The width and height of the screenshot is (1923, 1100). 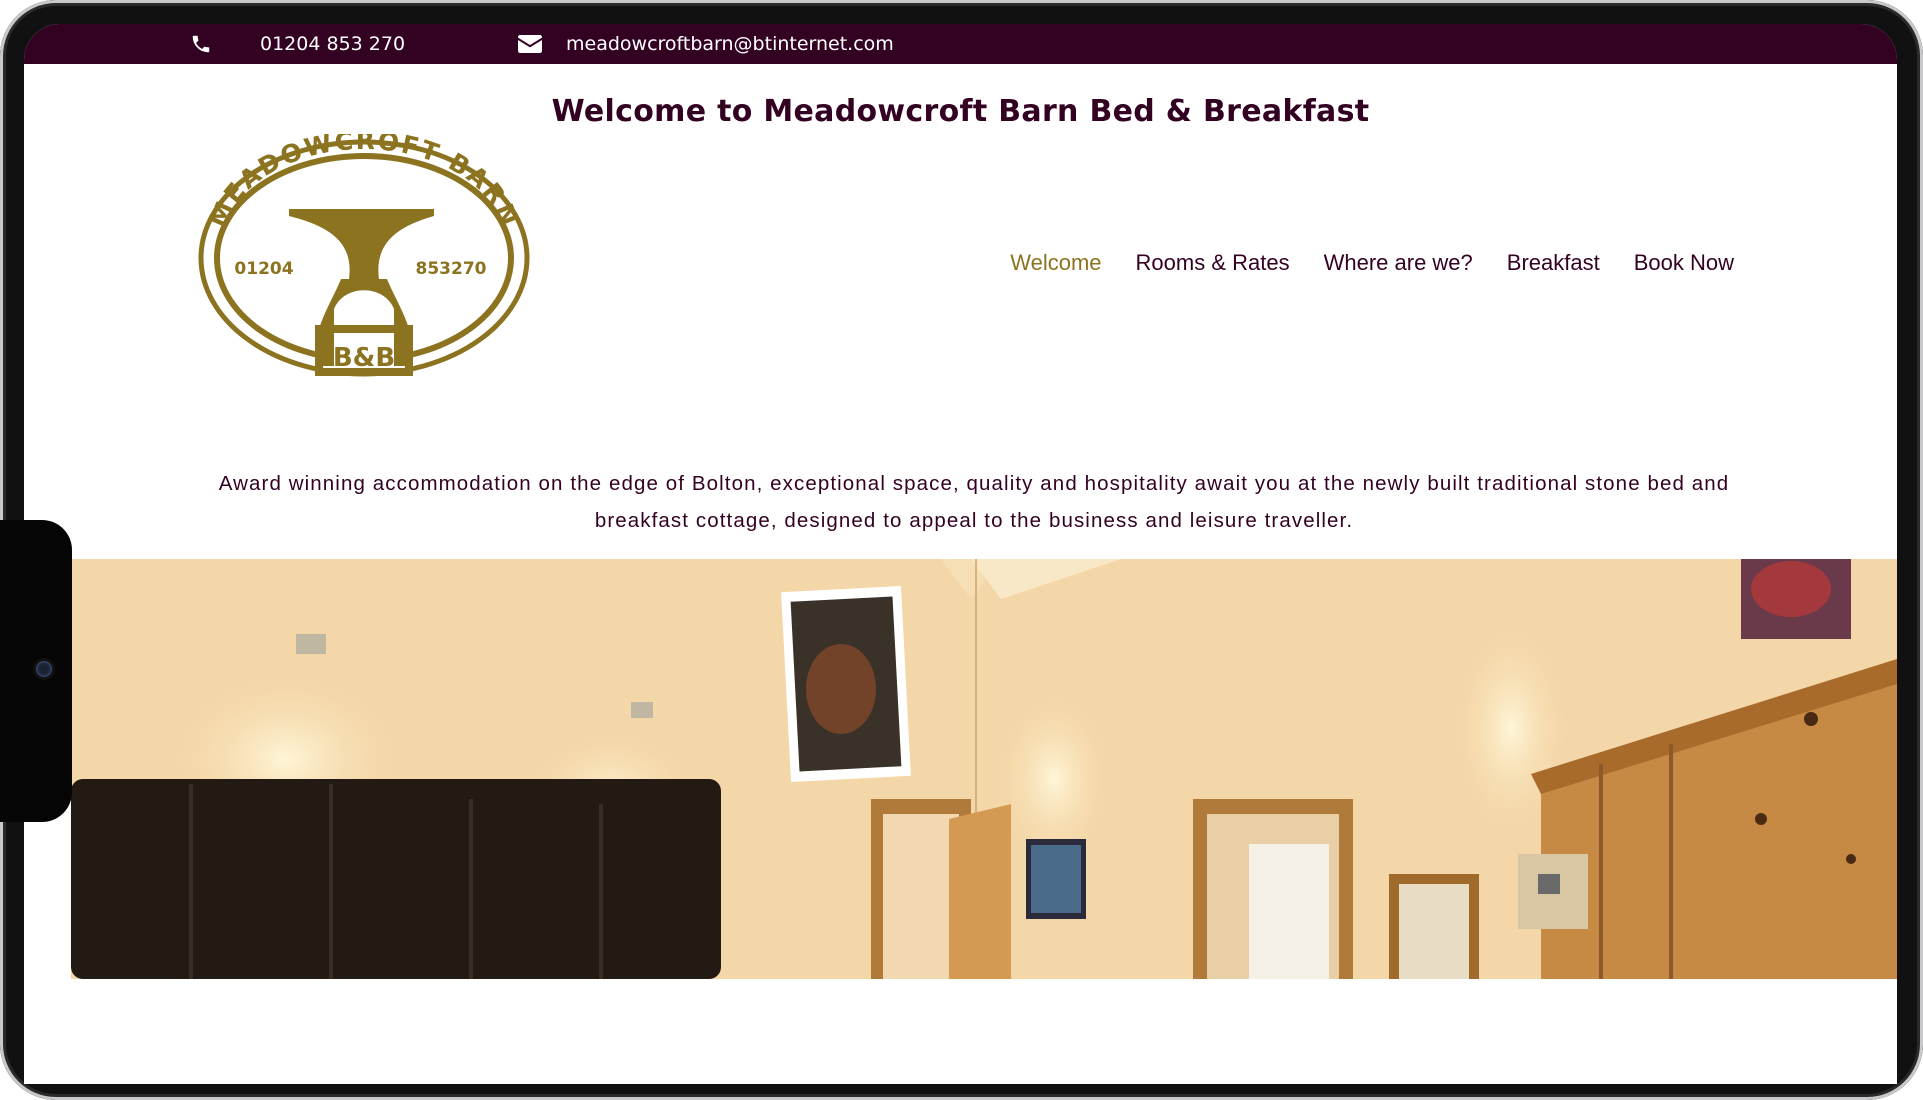 I want to click on camera-icon, so click(x=44, y=669).